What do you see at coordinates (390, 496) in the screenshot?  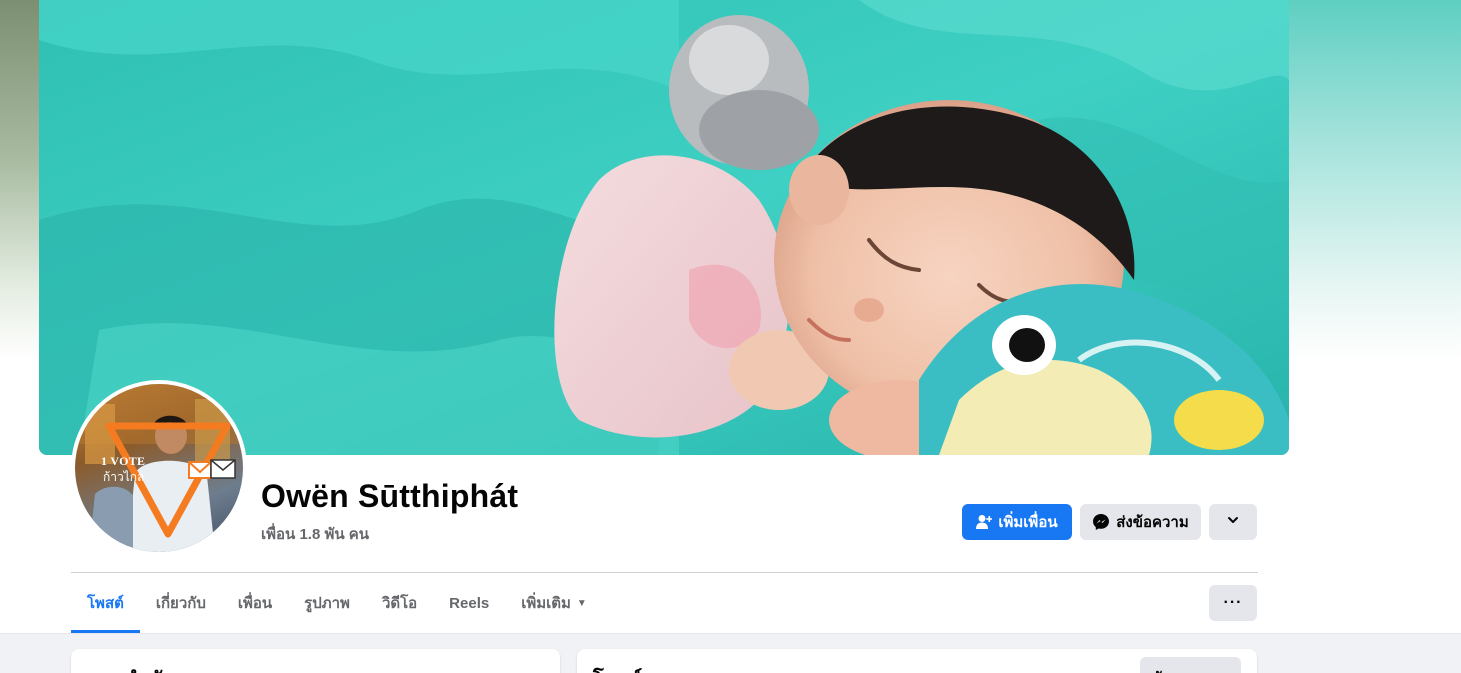 I see `profile-name: Owën Sūtthiphát` at bounding box center [390, 496].